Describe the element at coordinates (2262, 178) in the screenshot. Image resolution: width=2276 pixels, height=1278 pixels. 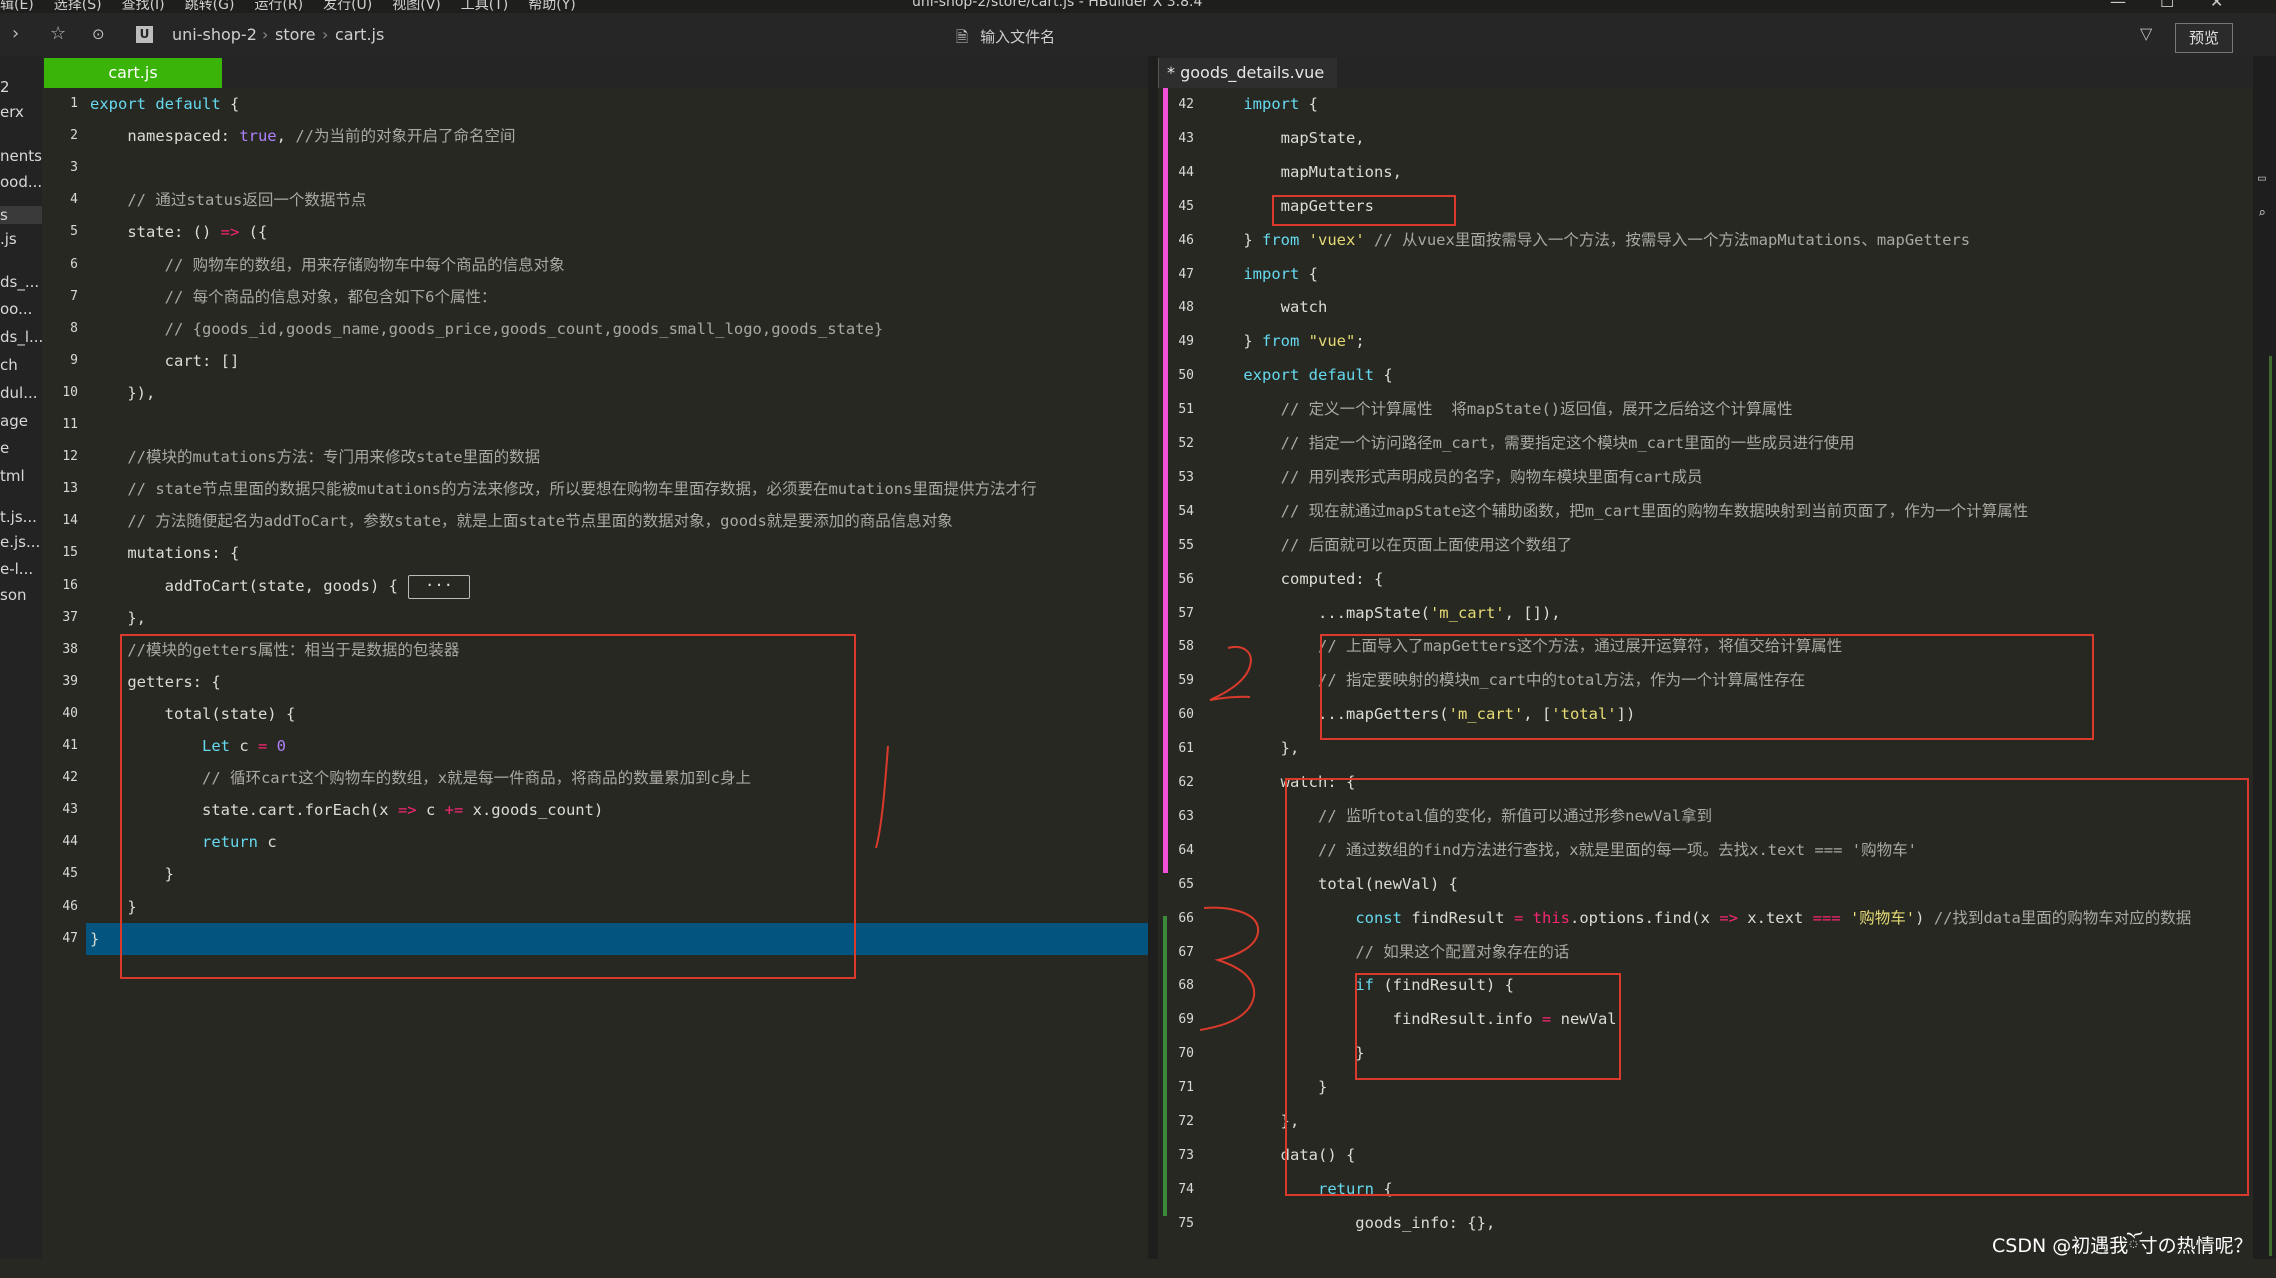
I see `outline-icon: ▭` at that location.